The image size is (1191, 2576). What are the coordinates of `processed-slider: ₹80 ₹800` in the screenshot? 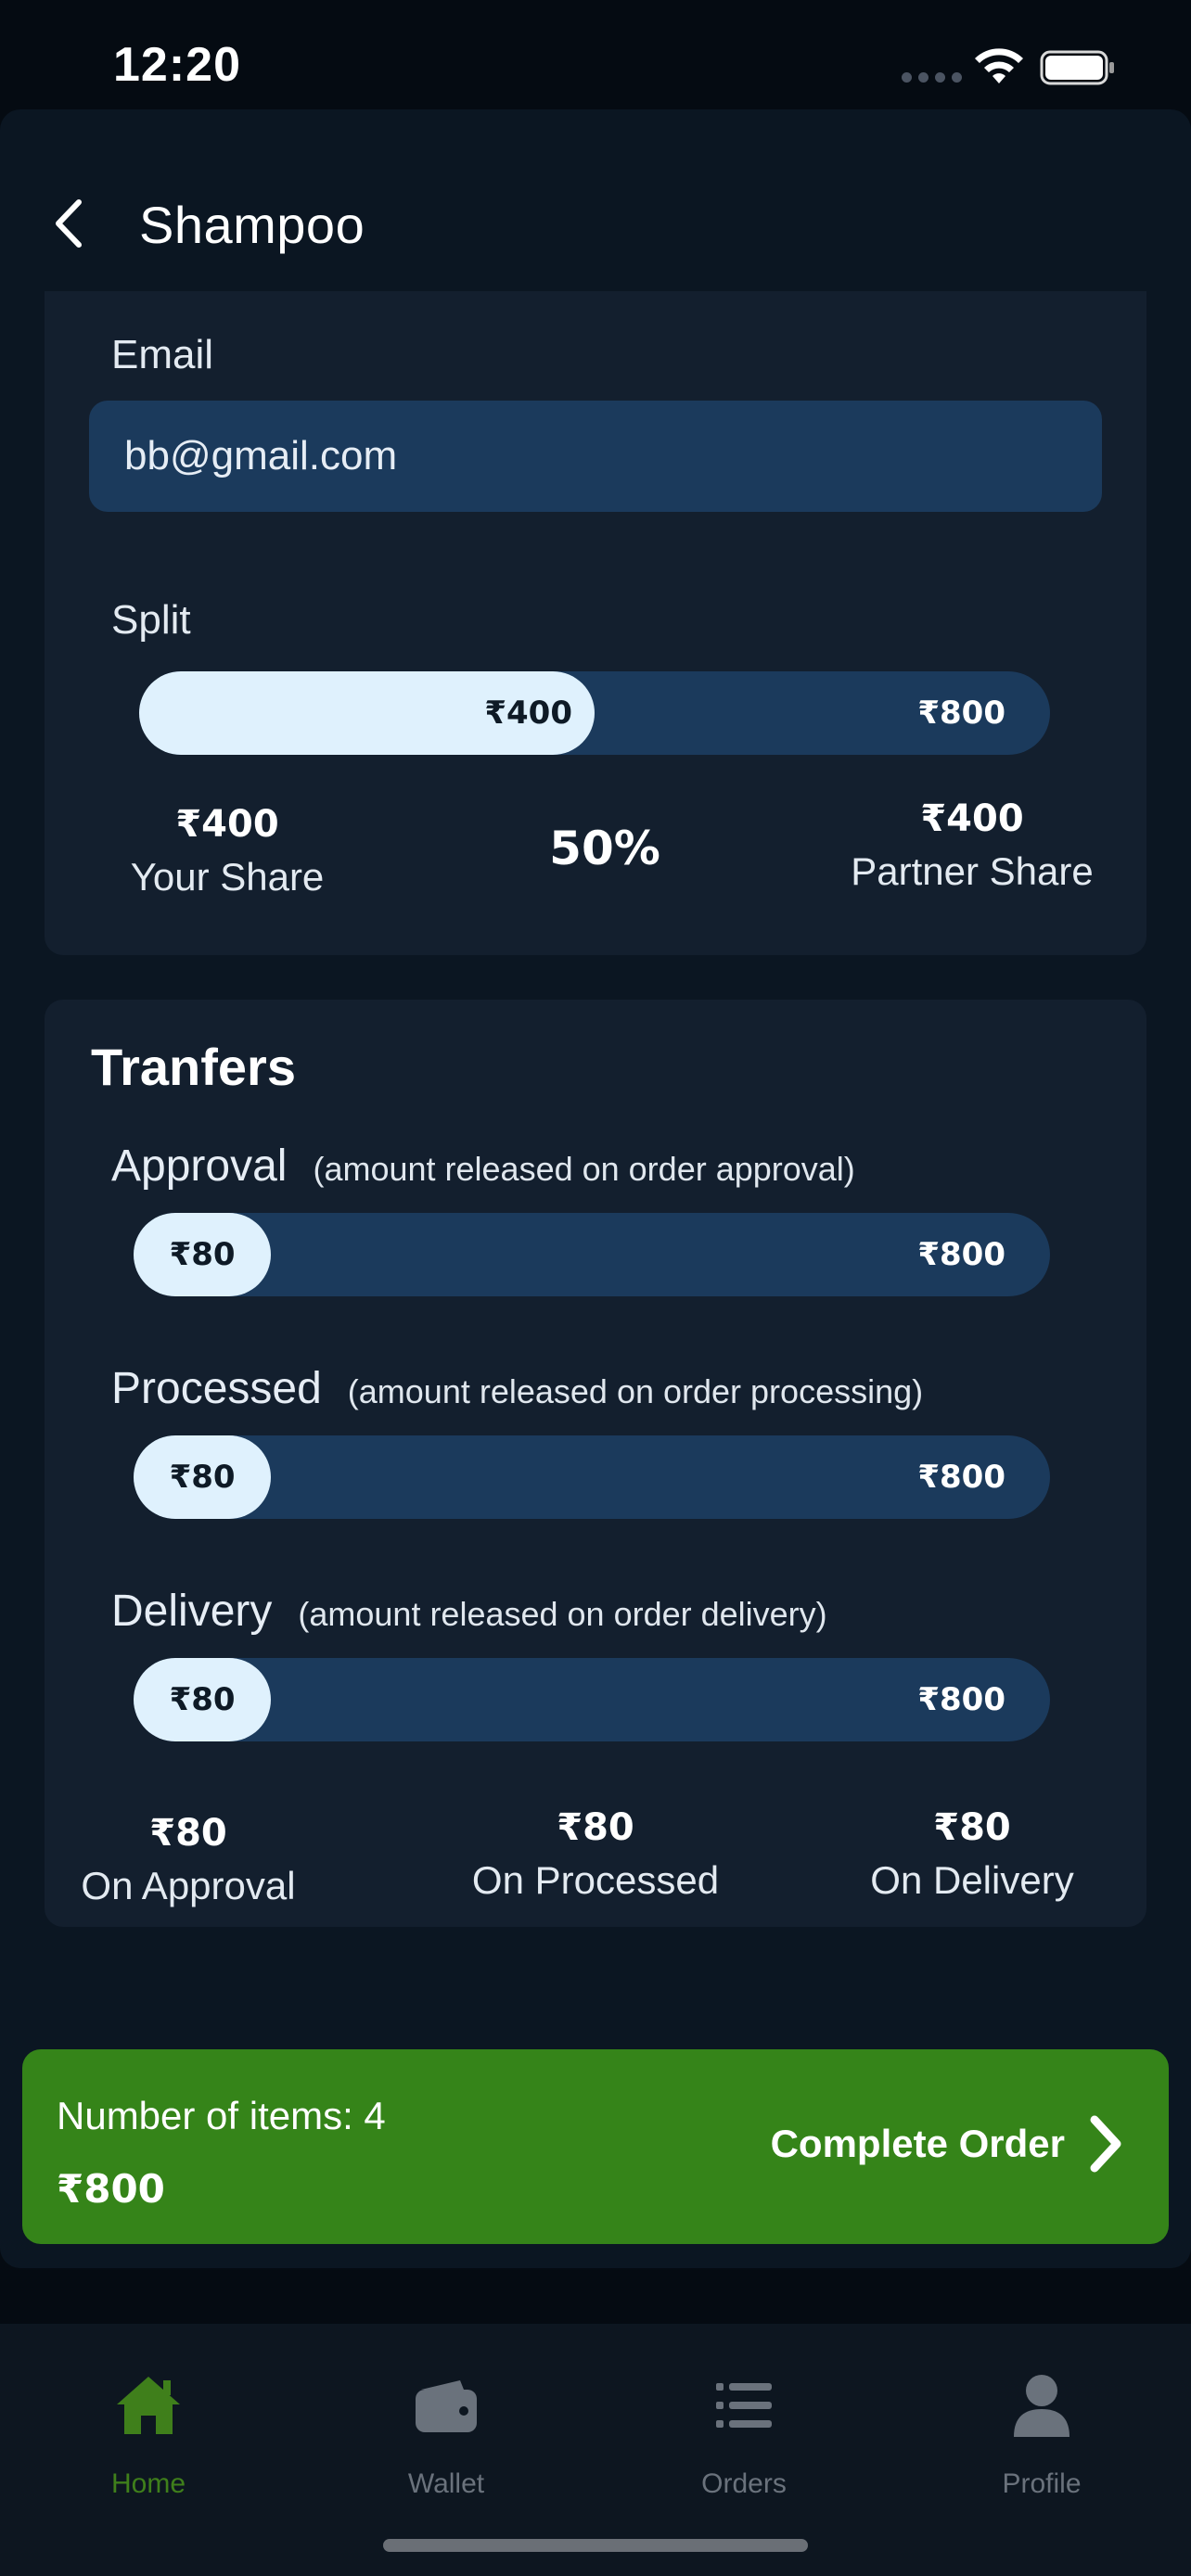 It's located at (592, 1477).